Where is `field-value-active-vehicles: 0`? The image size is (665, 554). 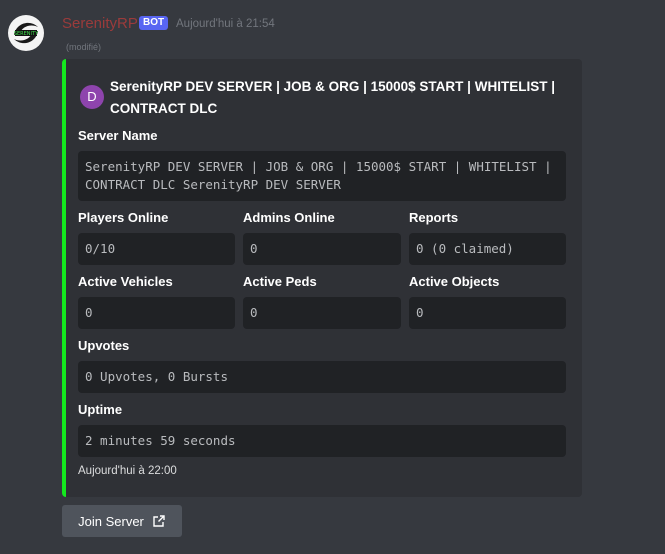 field-value-active-vehicles: 0 is located at coordinates (156, 313).